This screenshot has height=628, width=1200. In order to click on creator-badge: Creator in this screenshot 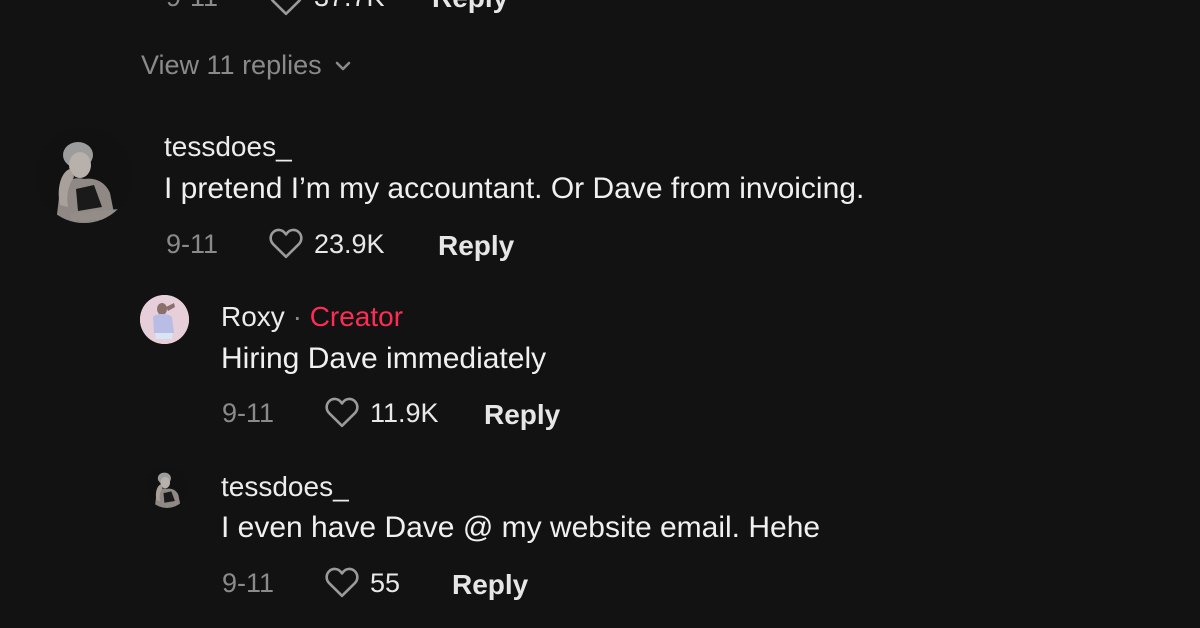, I will do `click(356, 316)`.